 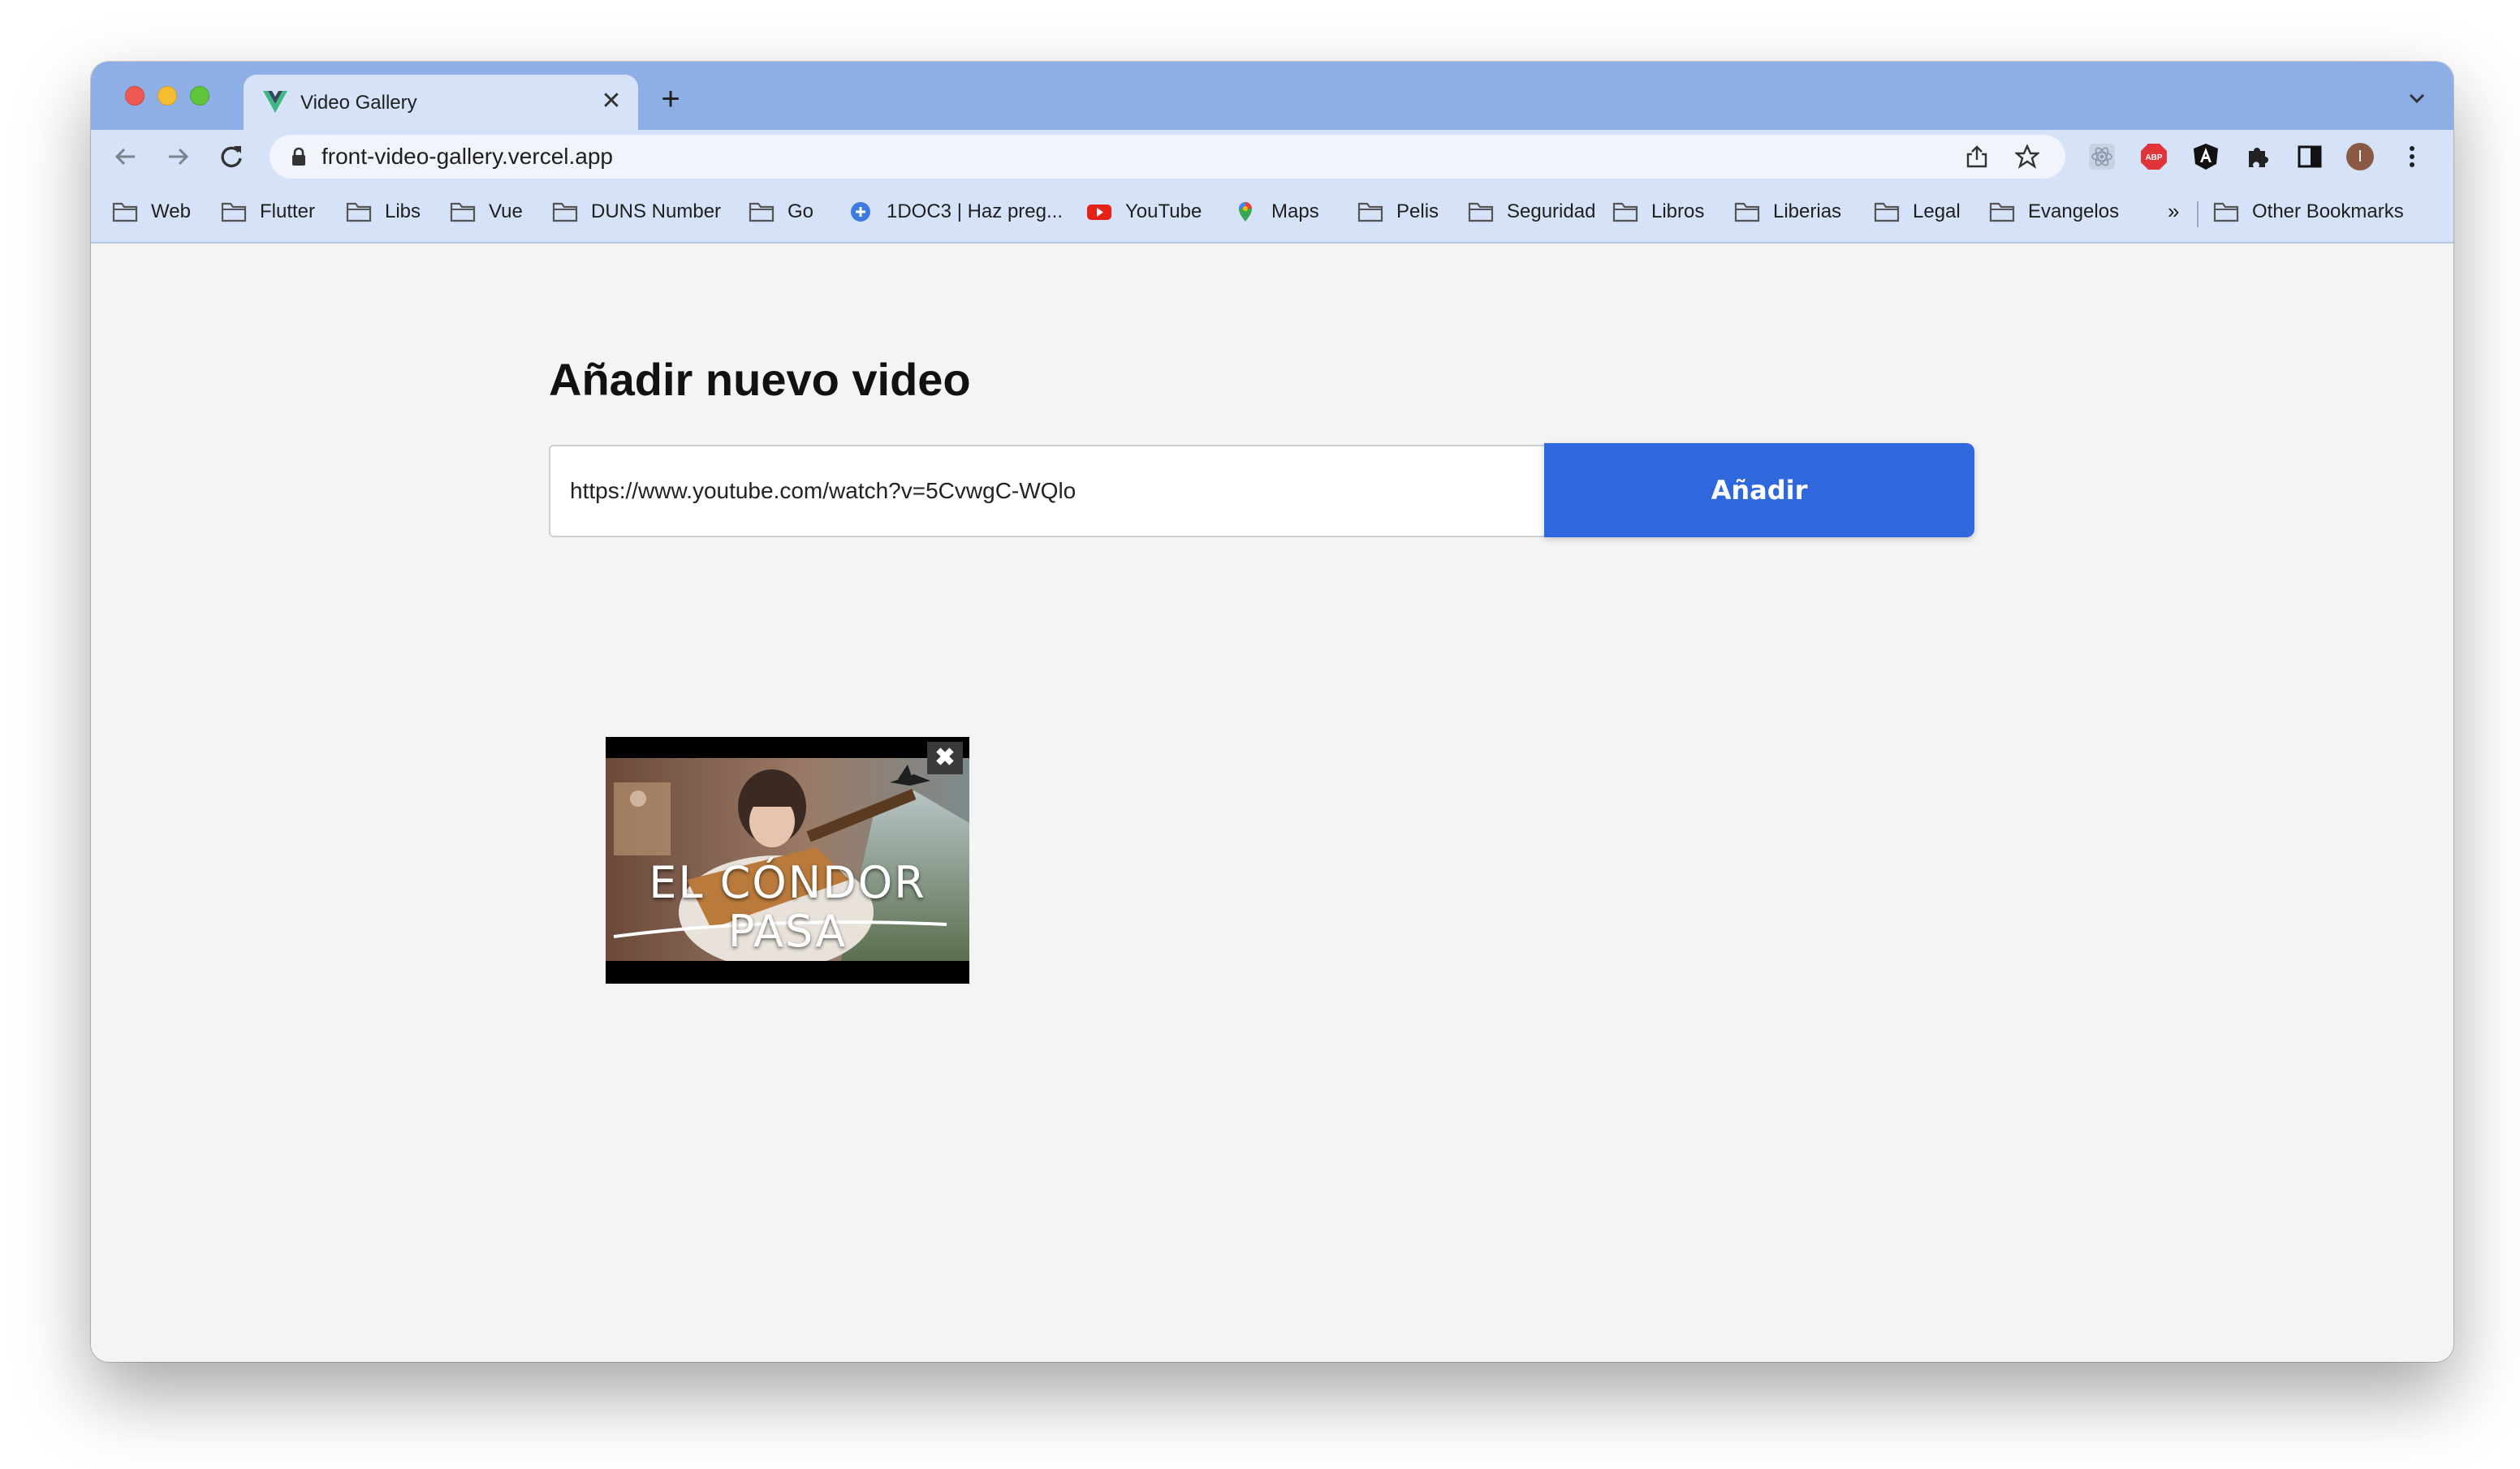 What do you see at coordinates (1759, 490) in the screenshot?
I see `add-video-button: Añadir` at bounding box center [1759, 490].